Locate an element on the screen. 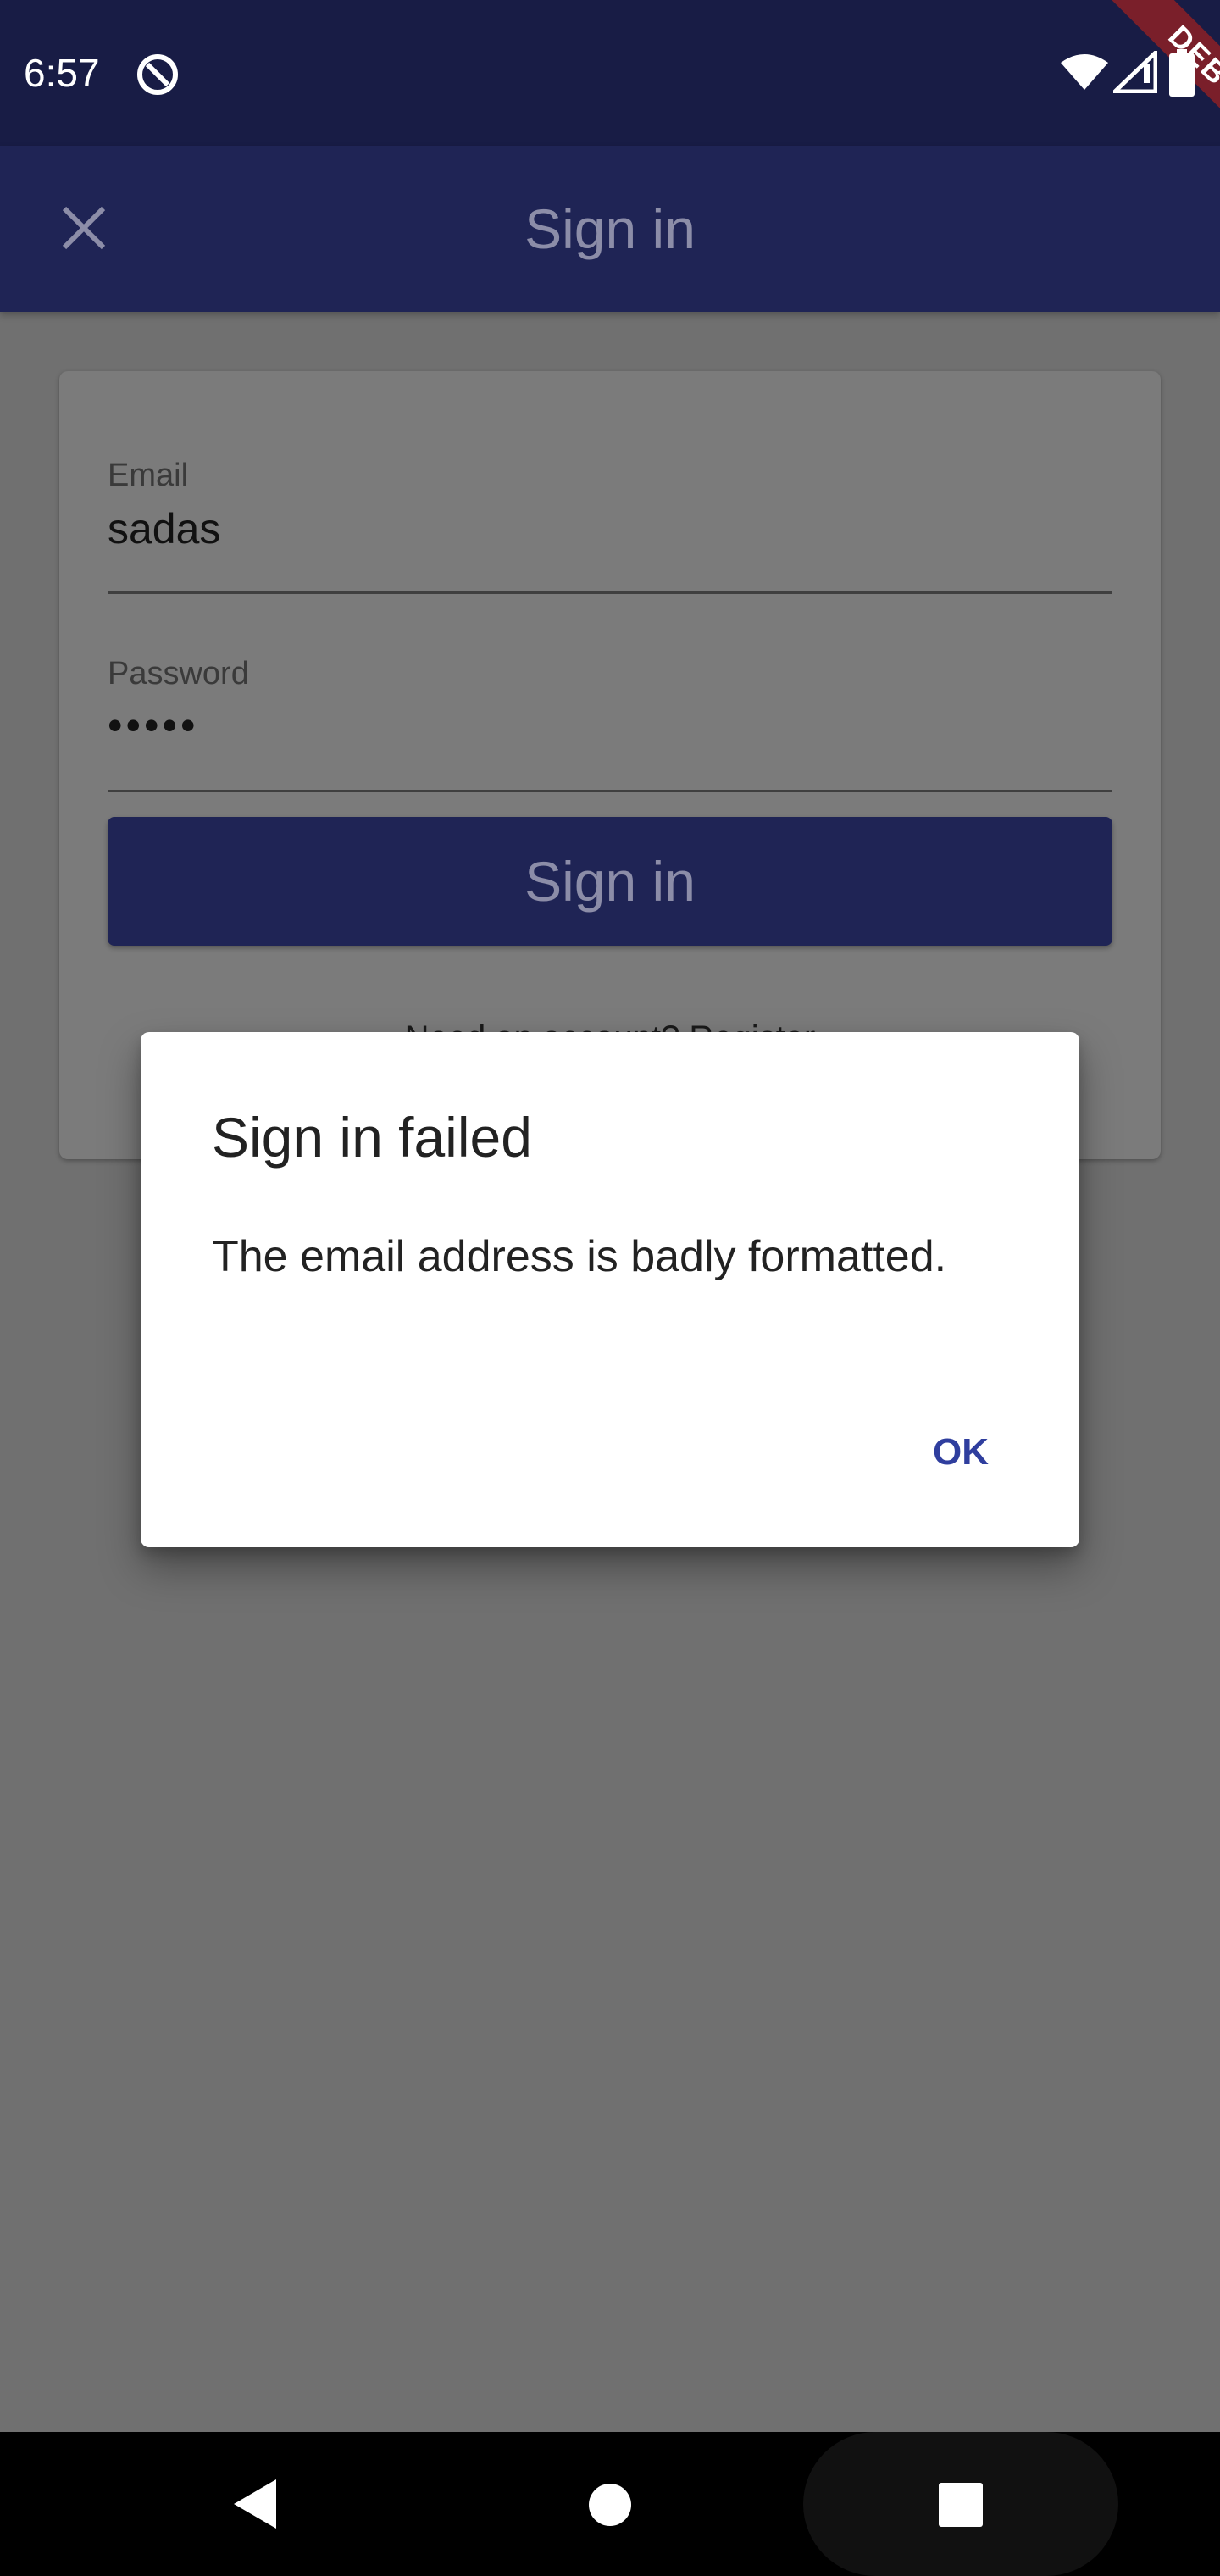 The image size is (1220, 2576). dialog-title: Sign in failed is located at coordinates (372, 1137).